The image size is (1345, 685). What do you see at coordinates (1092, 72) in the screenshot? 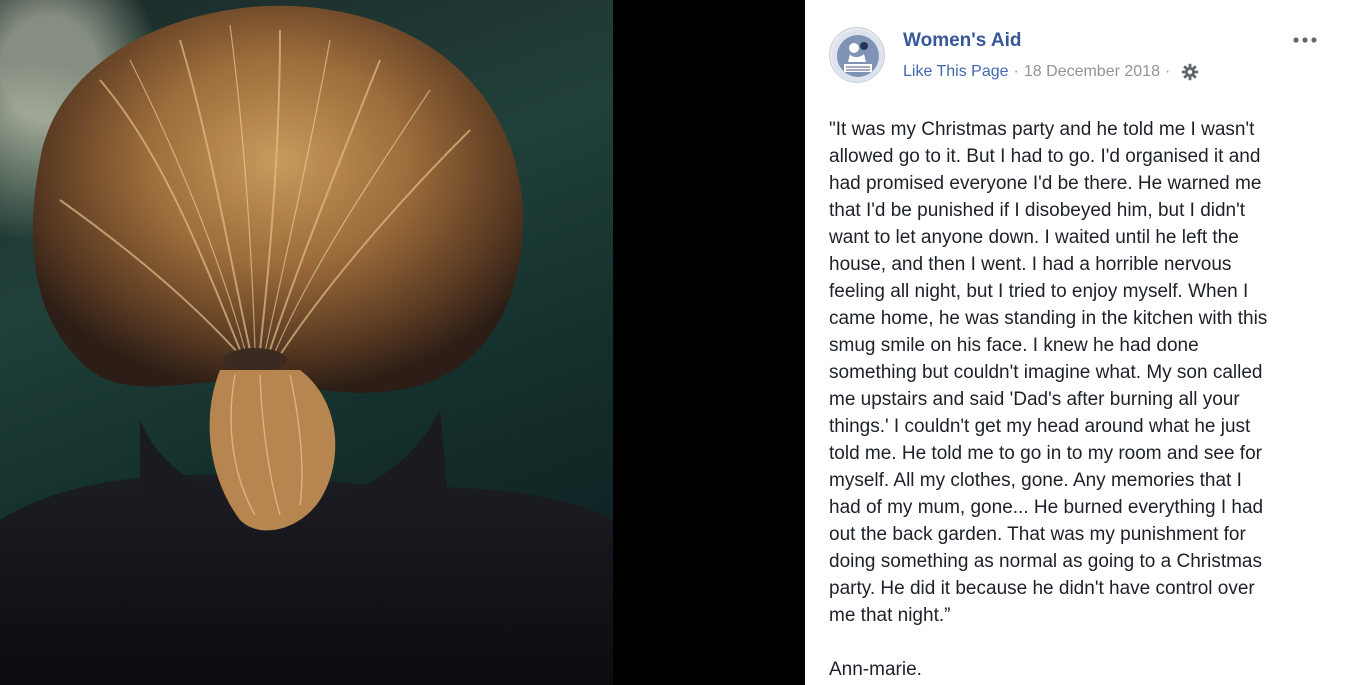
I see `post-date: 18 December 2018` at bounding box center [1092, 72].